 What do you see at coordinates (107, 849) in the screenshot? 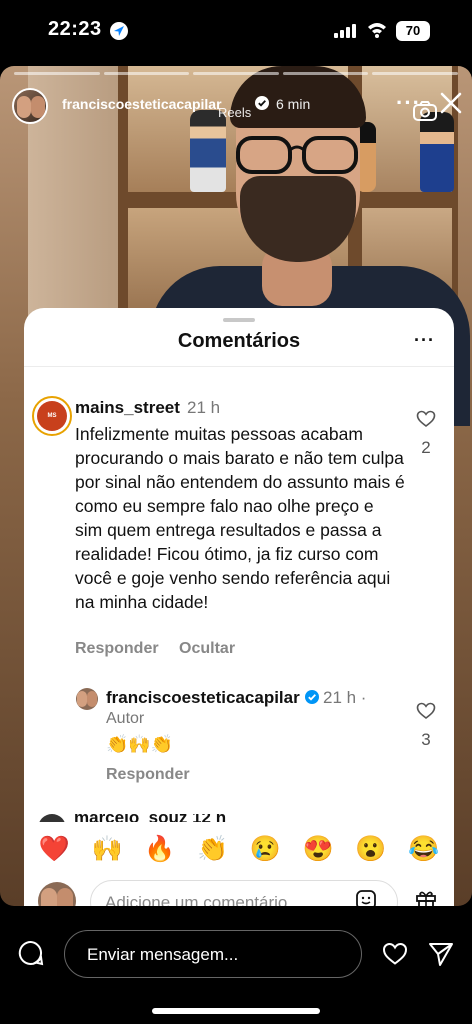
I see `emoji-raised-hands: 🙌` at bounding box center [107, 849].